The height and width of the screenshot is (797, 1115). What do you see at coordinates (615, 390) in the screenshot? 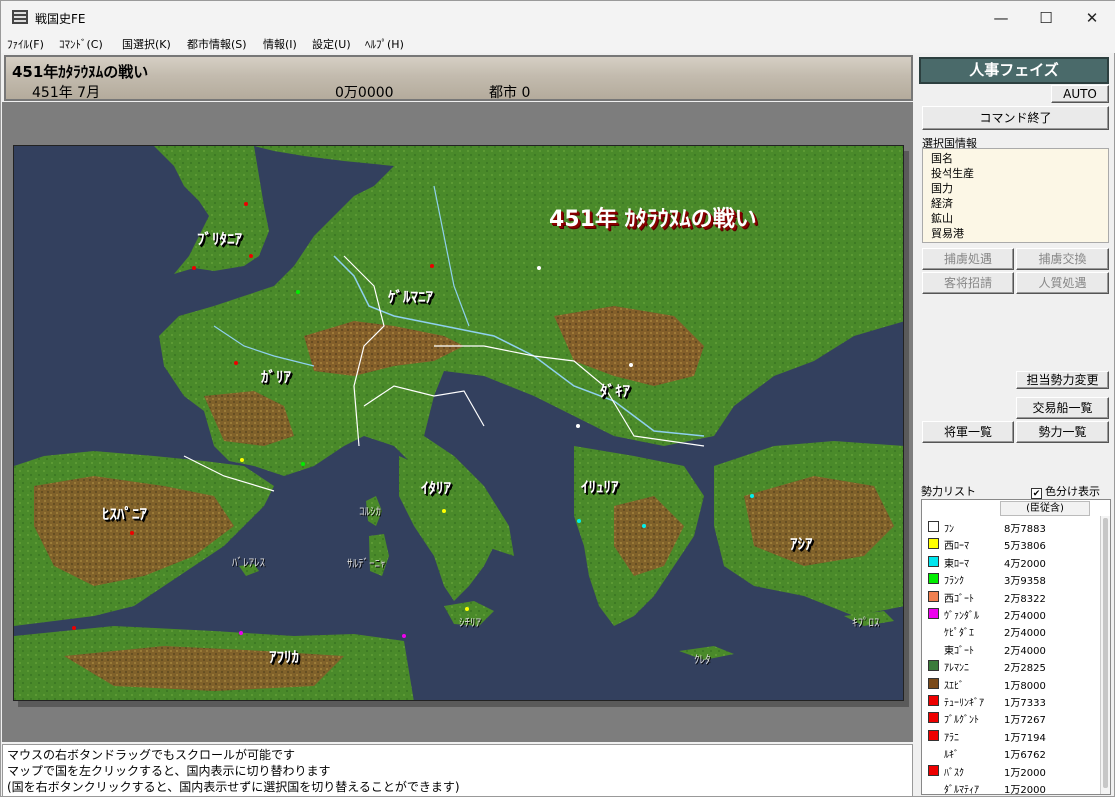
I see `region-dacia: ﾀﾞｷｱ` at bounding box center [615, 390].